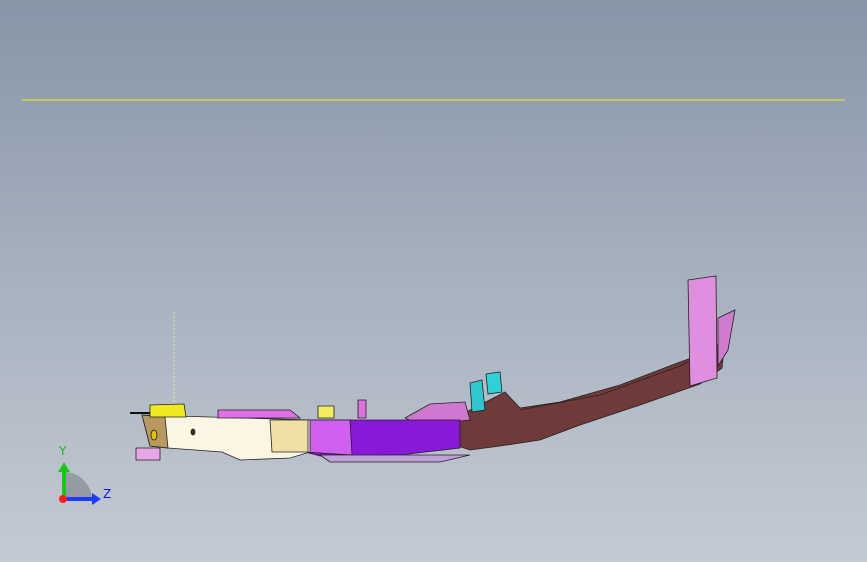 Image resolution: width=867 pixels, height=562 pixels. Describe the element at coordinates (168, 410) in the screenshot. I see `yellow-block` at that location.